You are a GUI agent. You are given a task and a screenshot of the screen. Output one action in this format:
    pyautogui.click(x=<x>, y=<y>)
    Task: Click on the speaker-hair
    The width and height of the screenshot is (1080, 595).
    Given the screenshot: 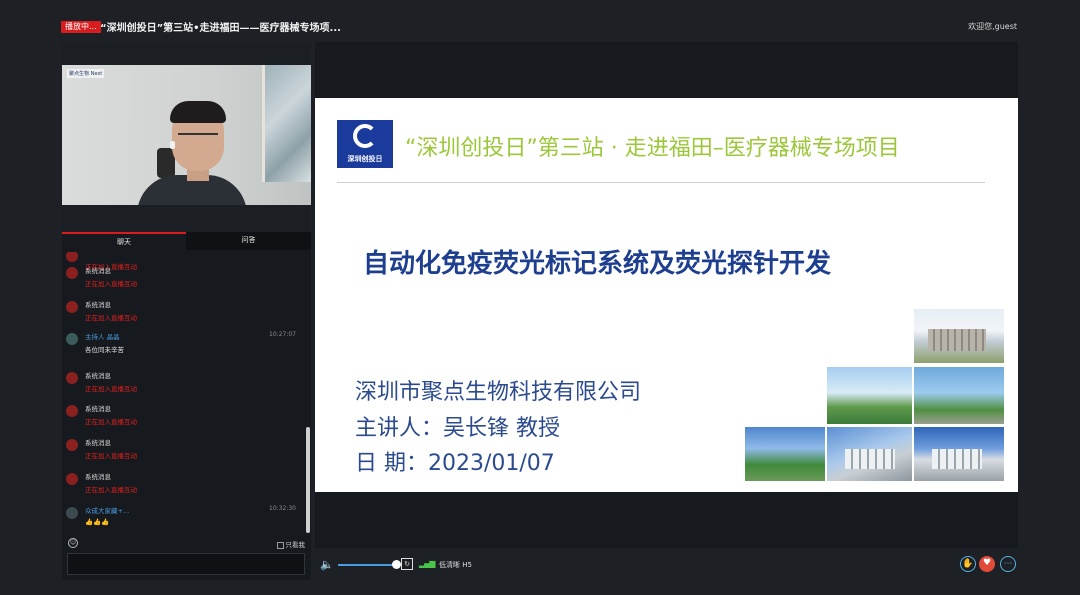 What is the action you would take?
    pyautogui.click(x=198, y=112)
    